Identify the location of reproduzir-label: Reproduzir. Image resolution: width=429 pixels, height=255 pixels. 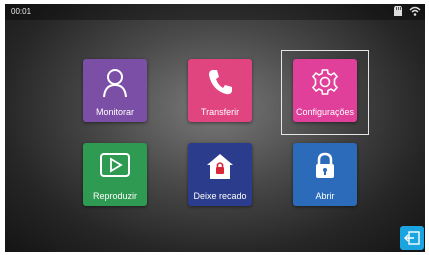
(115, 196).